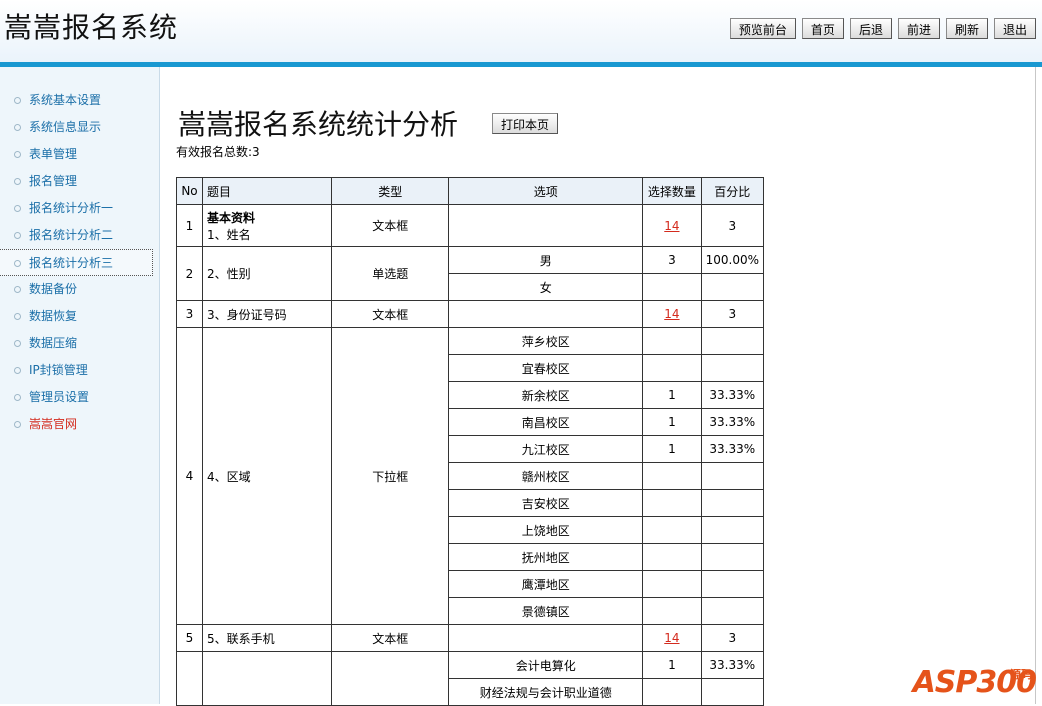  What do you see at coordinates (53, 424) in the screenshot?
I see `sidebar-item-label: 嵩嵩官网` at bounding box center [53, 424].